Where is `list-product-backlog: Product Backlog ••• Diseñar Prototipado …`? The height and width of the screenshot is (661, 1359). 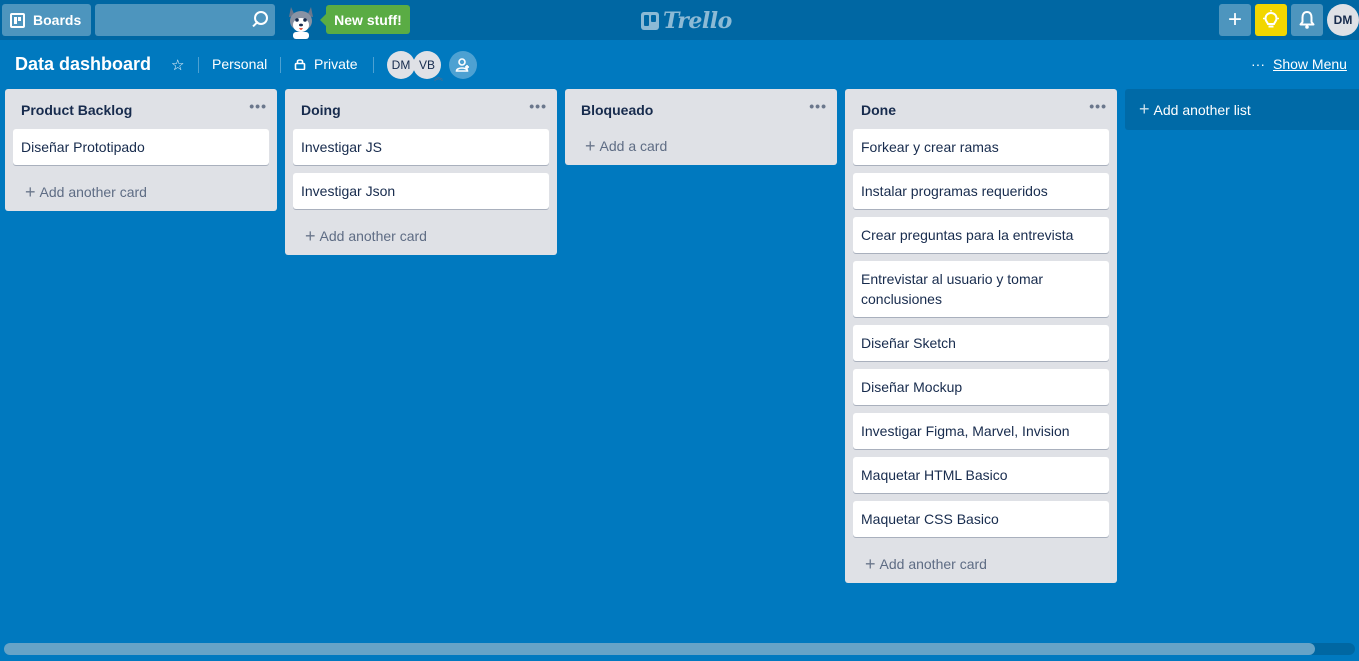 list-product-backlog: Product Backlog ••• Diseñar Prototipado … is located at coordinates (141, 150).